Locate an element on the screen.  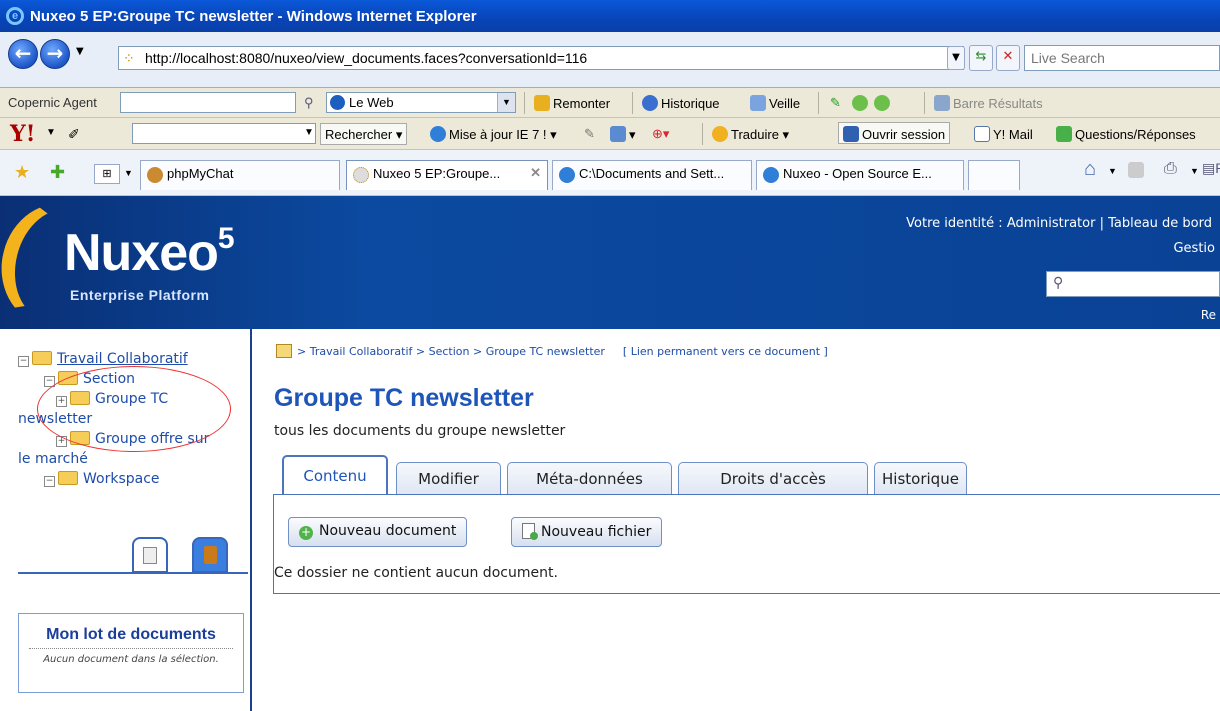
tree-label: Travail Collaboratif is located at coordinates (122, 359).